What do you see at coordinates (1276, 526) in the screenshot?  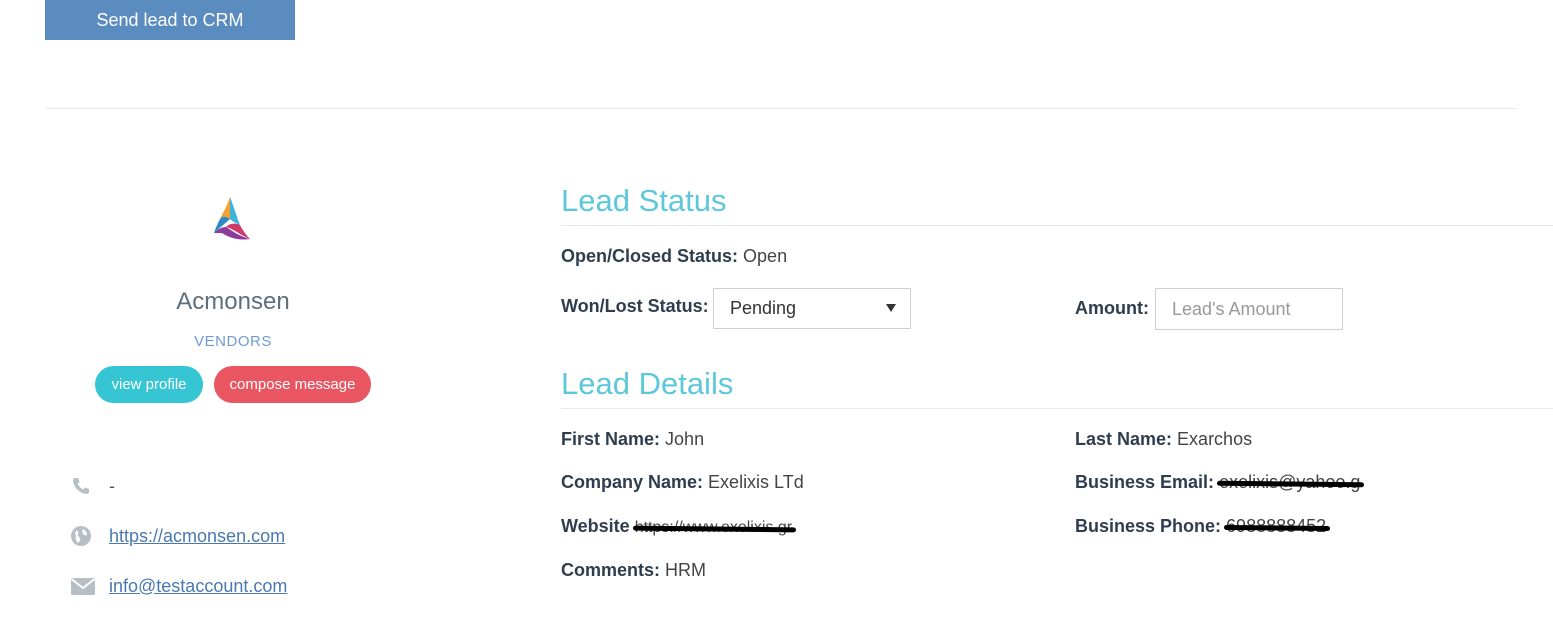 I see `business-phone-value: 6988888452` at bounding box center [1276, 526].